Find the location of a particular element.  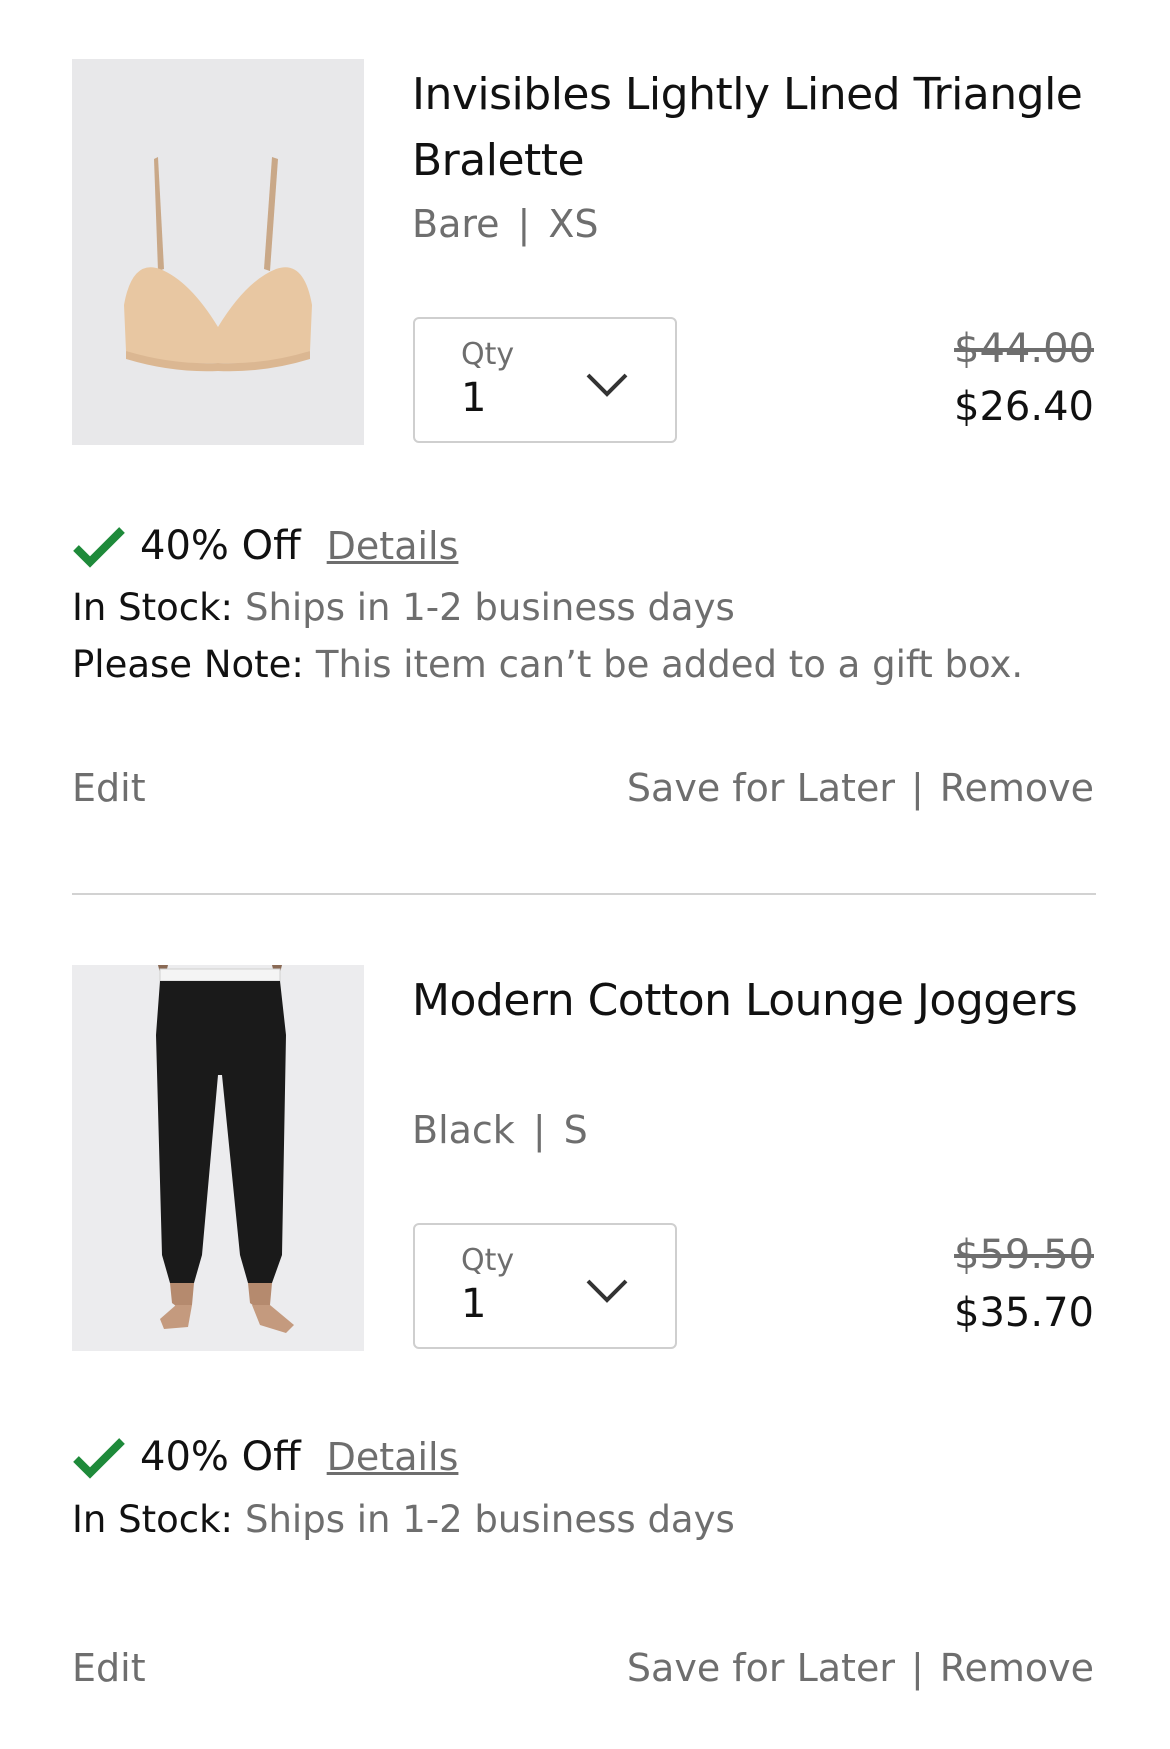

sale-price: $26.40 is located at coordinates (1024, 407).